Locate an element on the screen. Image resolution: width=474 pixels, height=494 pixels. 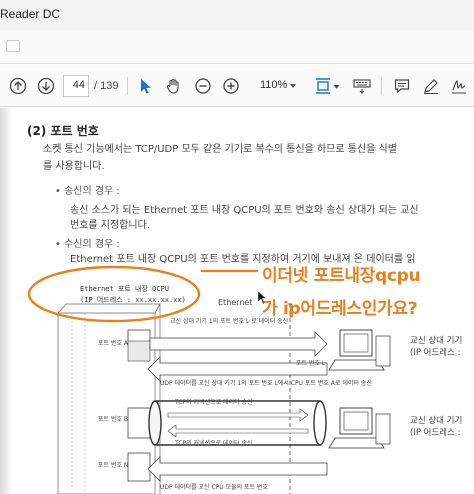
port-b-socket is located at coordinates (139, 423).